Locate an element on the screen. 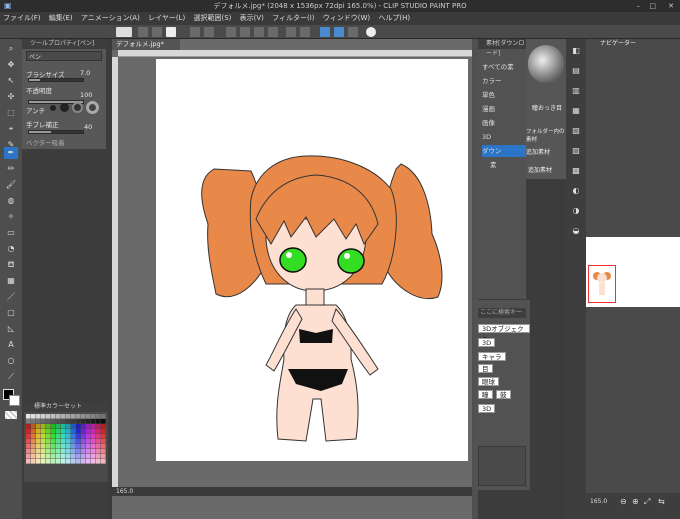 The height and width of the screenshot is (519, 680). correct-line-icon: ⟋ is located at coordinates (11, 377).